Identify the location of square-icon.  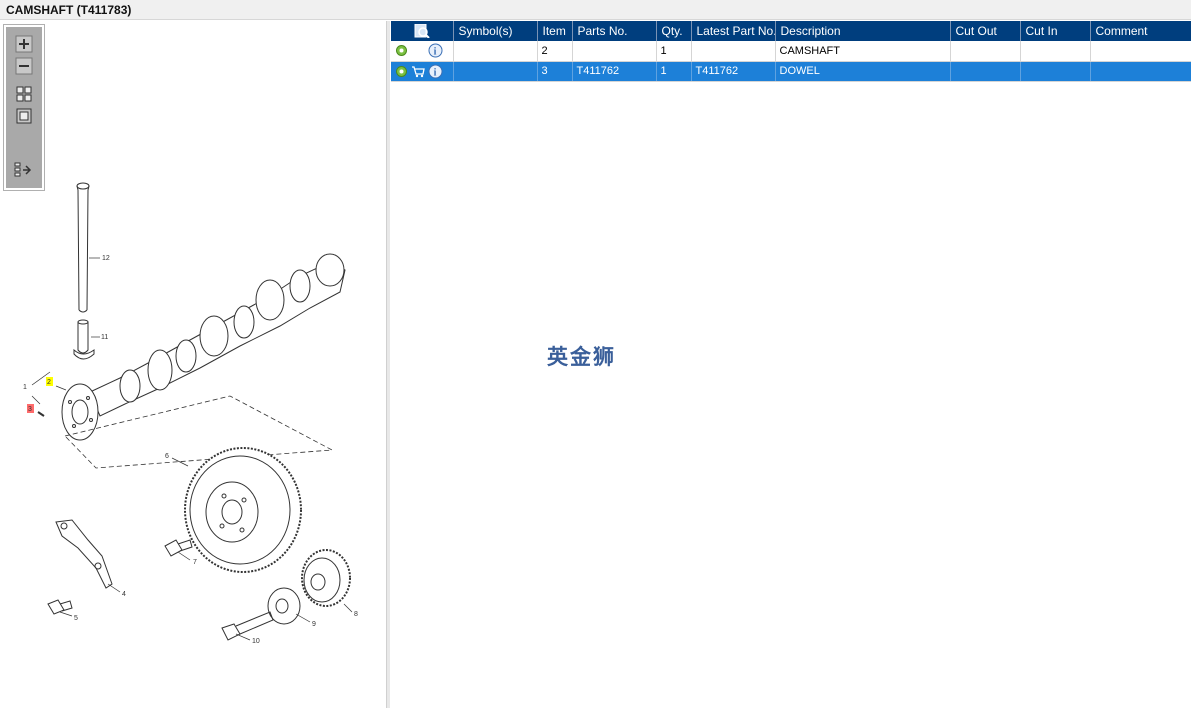
(24, 116).